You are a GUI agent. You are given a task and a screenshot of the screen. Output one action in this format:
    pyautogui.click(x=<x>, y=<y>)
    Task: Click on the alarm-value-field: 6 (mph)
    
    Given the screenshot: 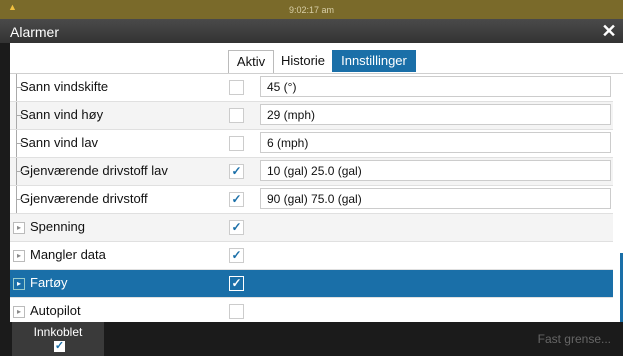 What is the action you would take?
    pyautogui.click(x=435, y=142)
    